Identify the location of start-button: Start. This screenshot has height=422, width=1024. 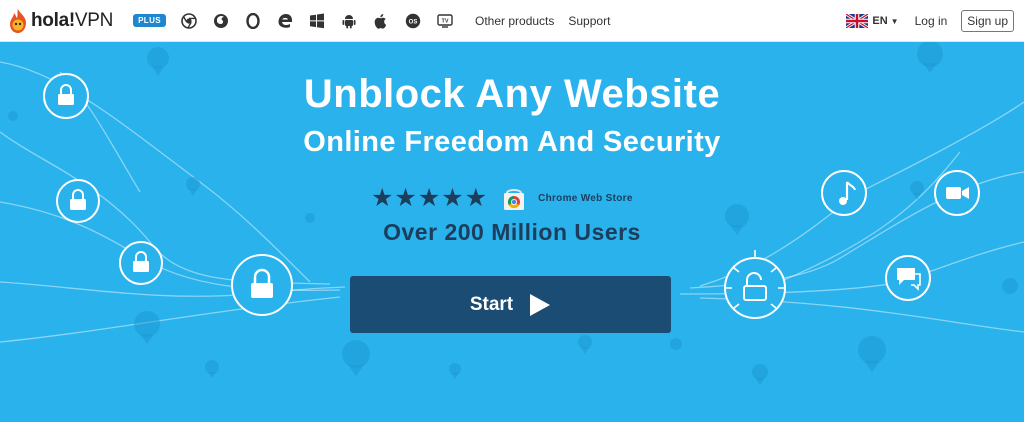
(510, 304).